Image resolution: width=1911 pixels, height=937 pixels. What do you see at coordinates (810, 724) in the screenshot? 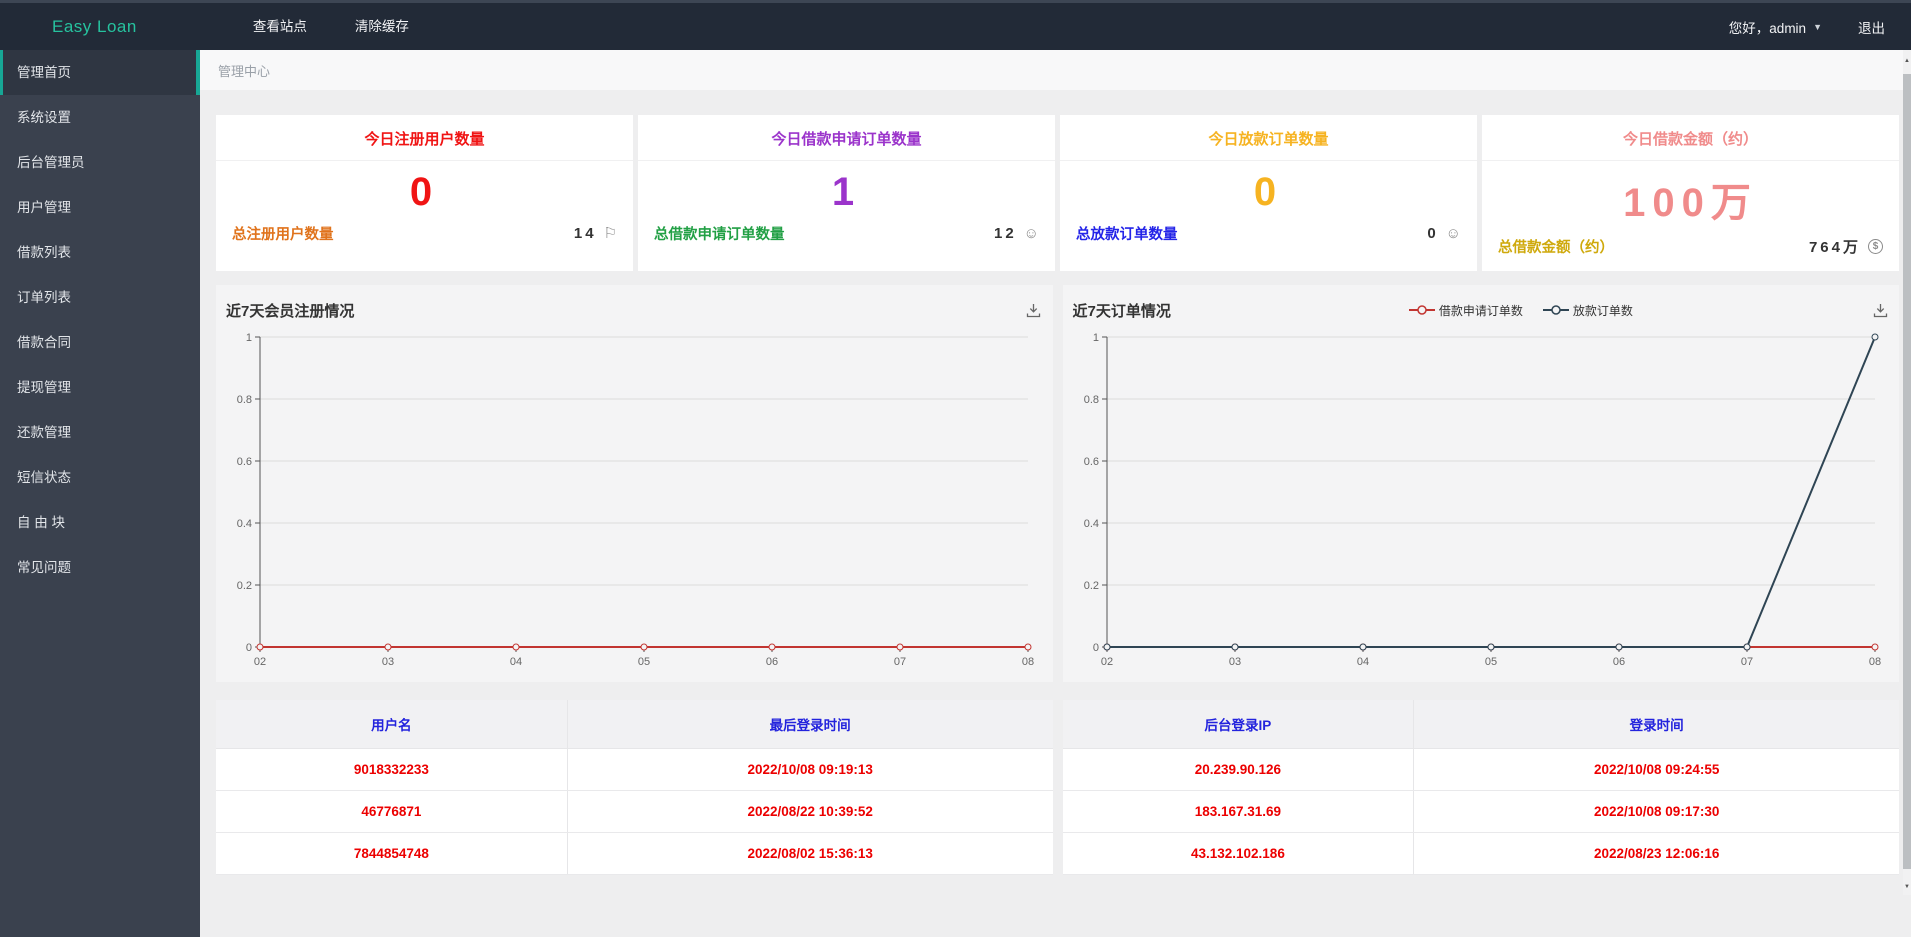
I see `table-header-cell: 最后登录时间` at bounding box center [810, 724].